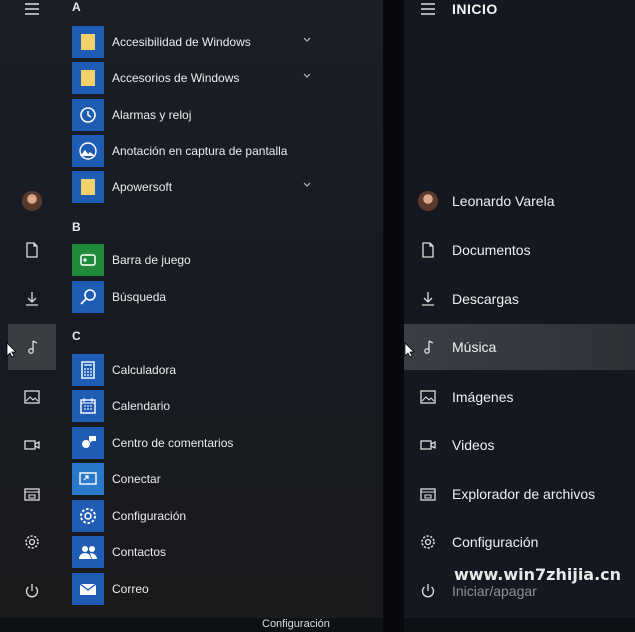 The image size is (635, 632). What do you see at coordinates (192, 406) in the screenshot?
I see `app-calendario: Calendario` at bounding box center [192, 406].